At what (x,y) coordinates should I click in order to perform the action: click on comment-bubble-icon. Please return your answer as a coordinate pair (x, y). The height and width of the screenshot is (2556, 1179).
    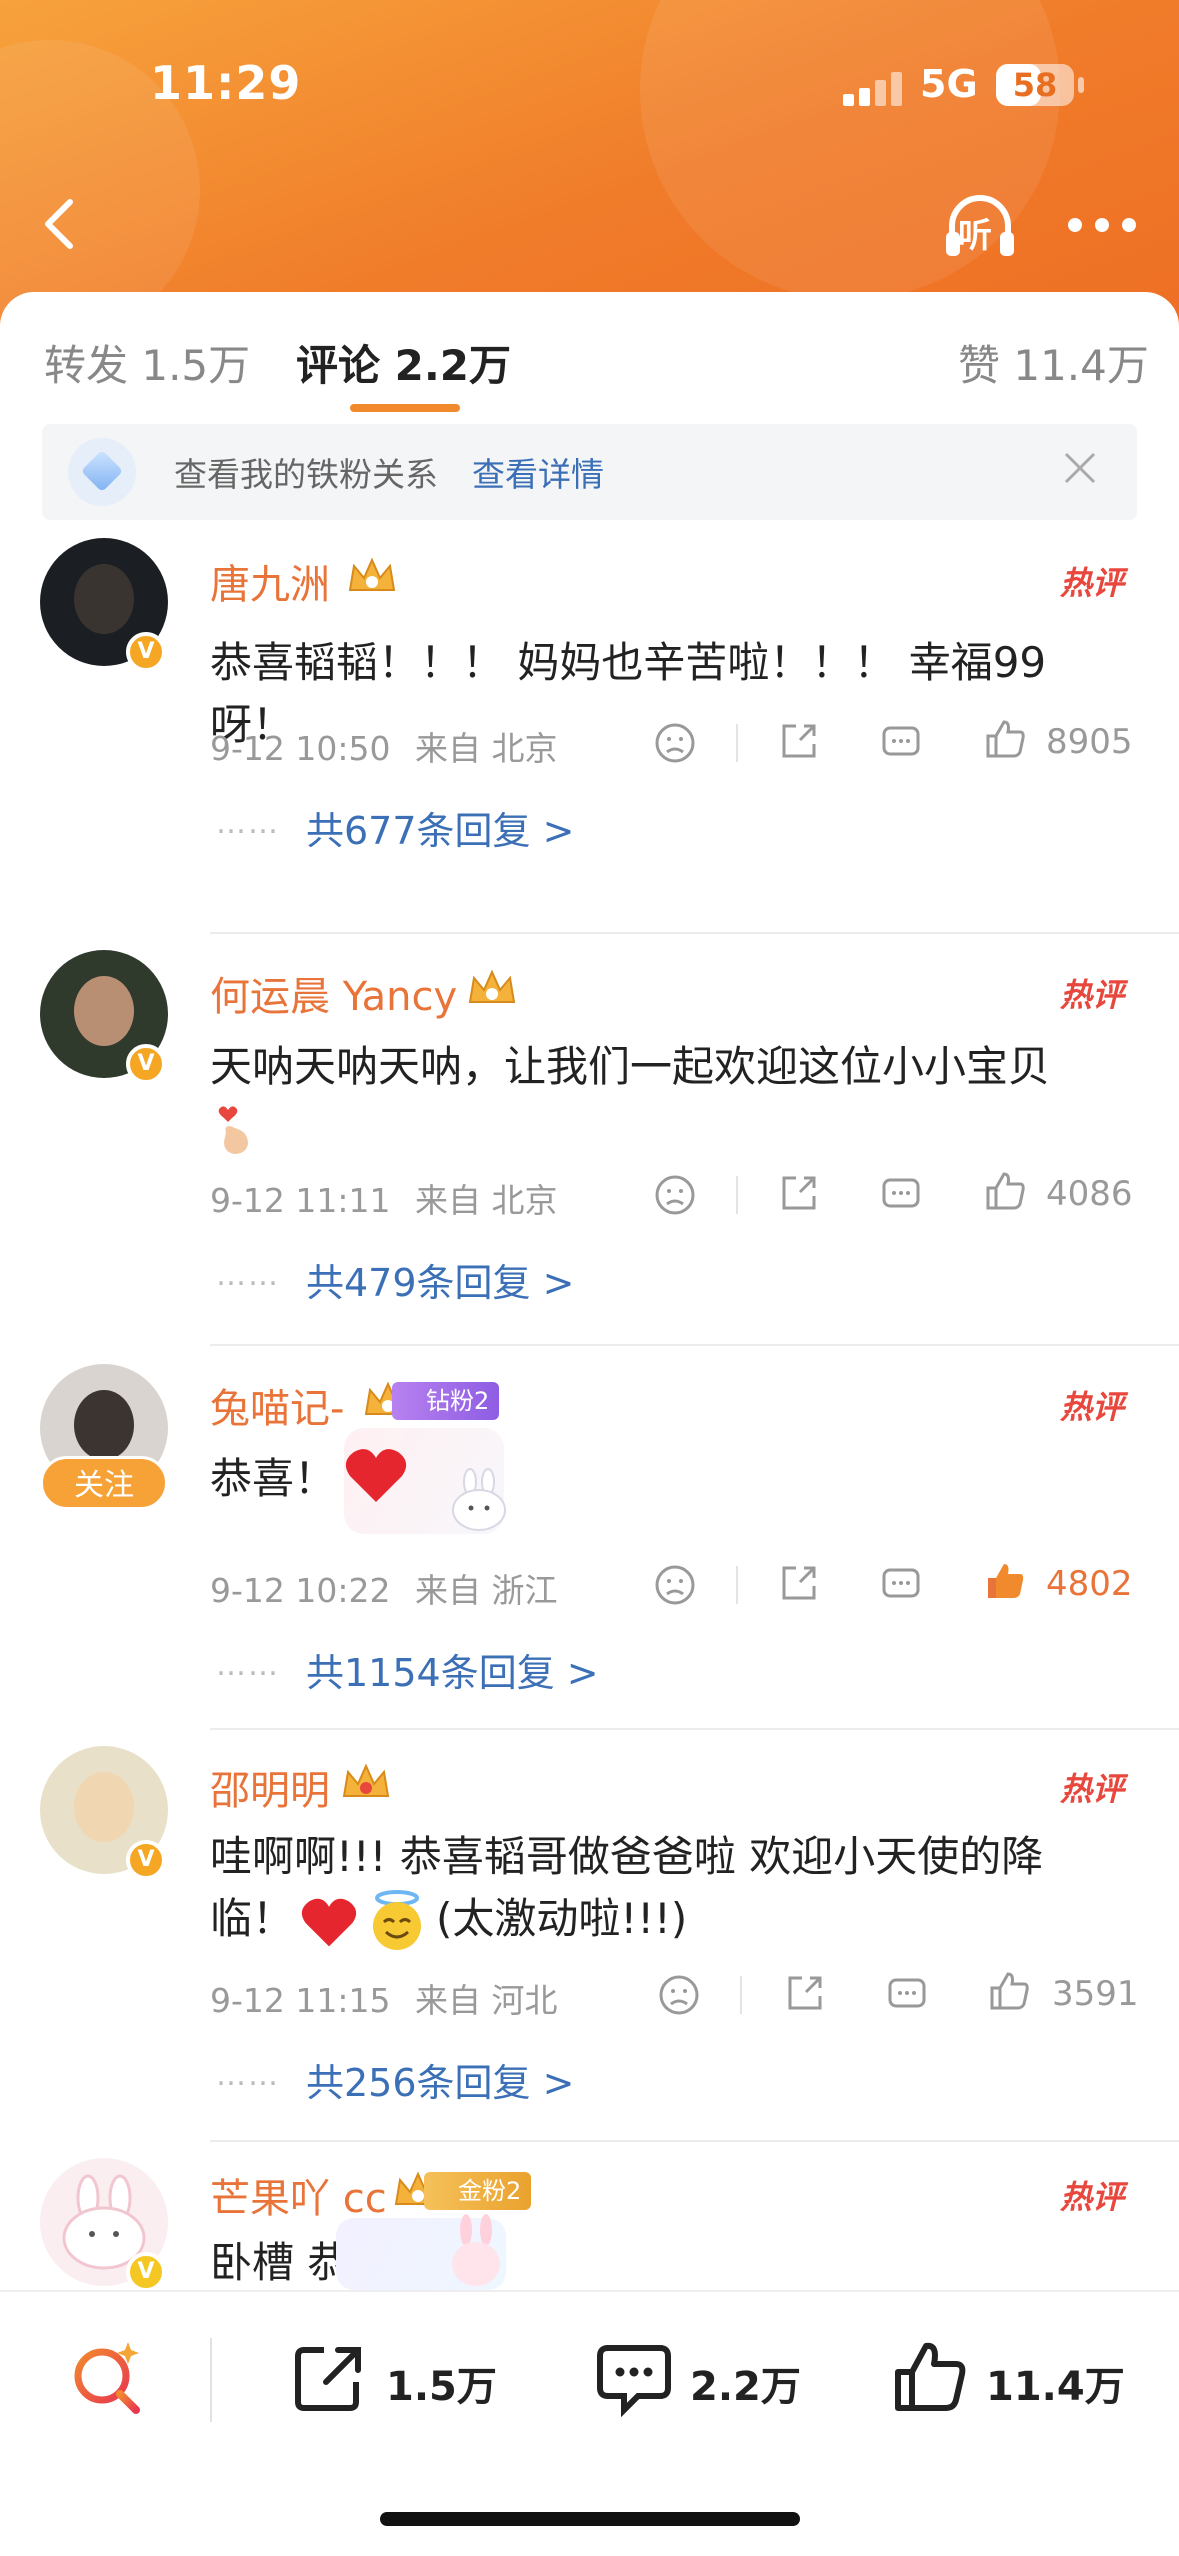
    Looking at the image, I should click on (634, 2381).